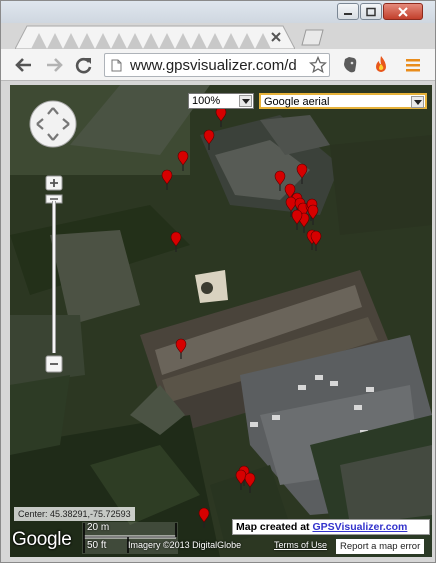  Describe the element at coordinates (297, 102) in the screenshot. I see `map-type-value: Google aerial` at that location.